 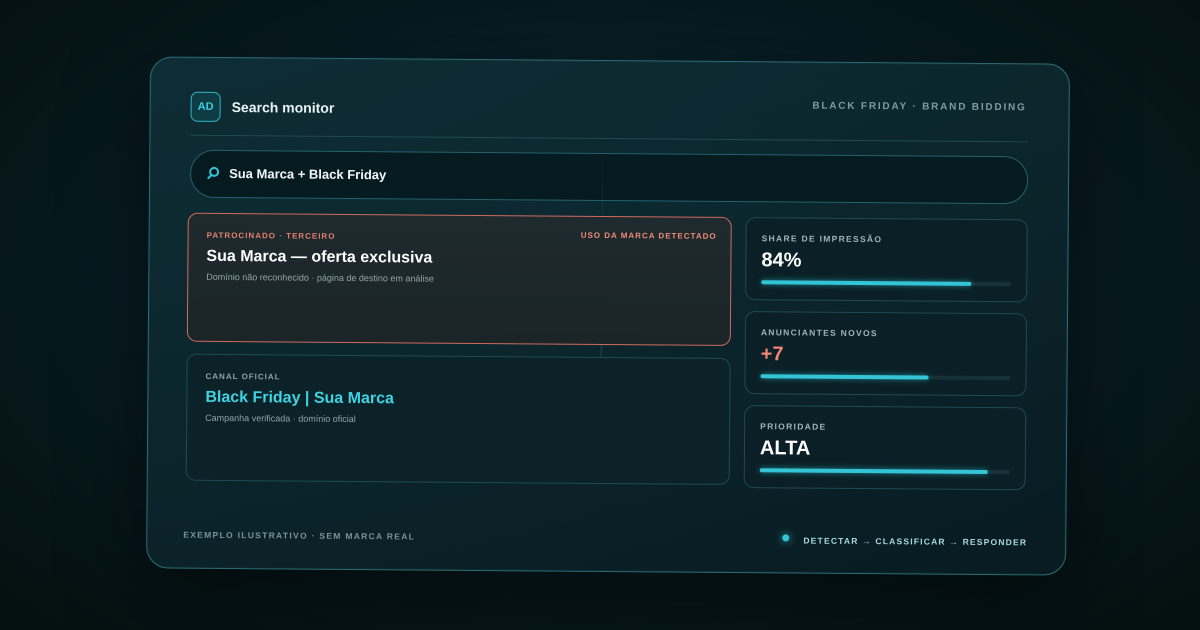 What do you see at coordinates (885, 448) in the screenshot?
I see `metric-priority: PRIORIDADE ALTA` at bounding box center [885, 448].